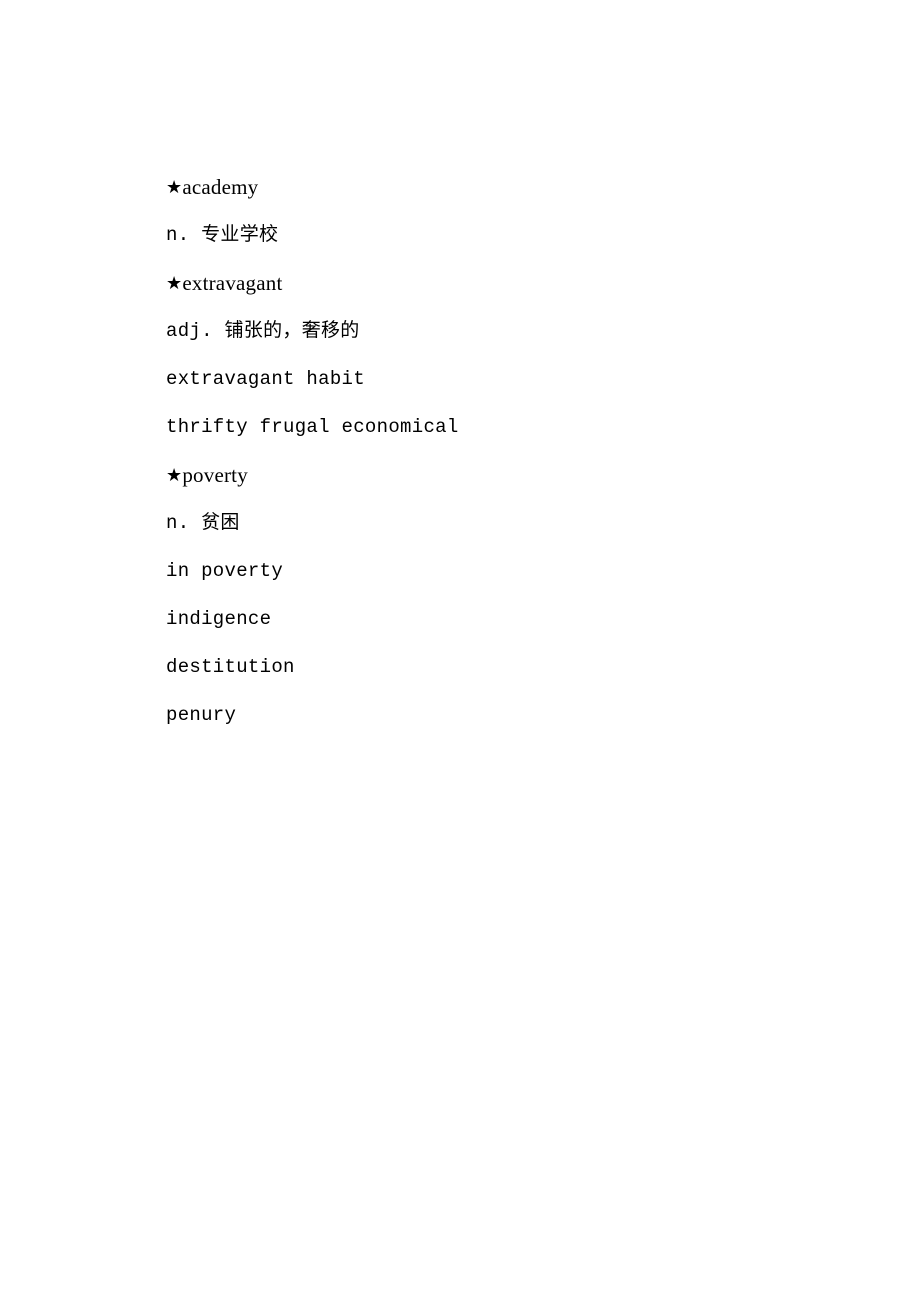 The image size is (920, 1302). I want to click on entry-definition-academy: n. 专业学校, so click(222, 235).